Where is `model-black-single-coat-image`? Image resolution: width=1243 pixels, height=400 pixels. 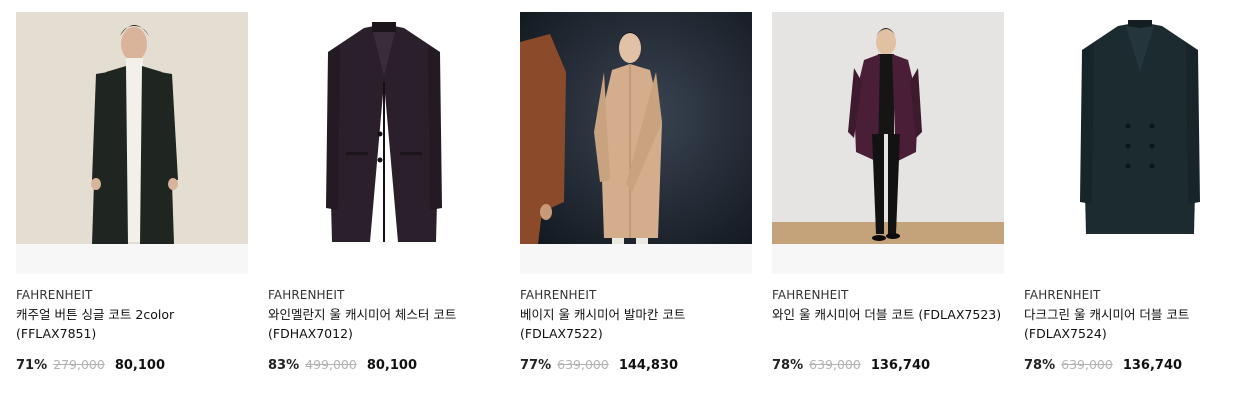 model-black-single-coat-image is located at coordinates (132, 143).